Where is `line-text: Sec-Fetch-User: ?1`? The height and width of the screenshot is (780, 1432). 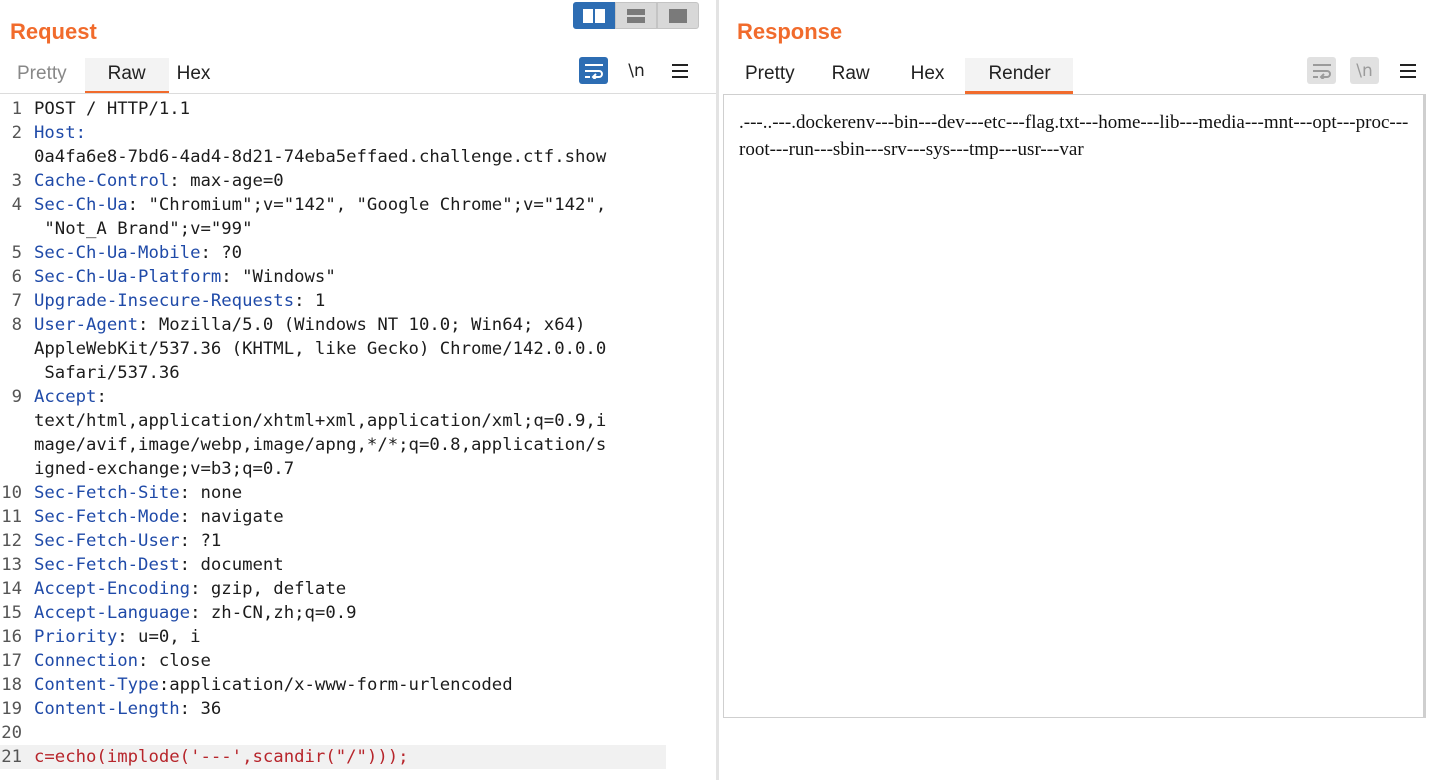
line-text: Sec-Fetch-User: ?1 is located at coordinates (127, 541).